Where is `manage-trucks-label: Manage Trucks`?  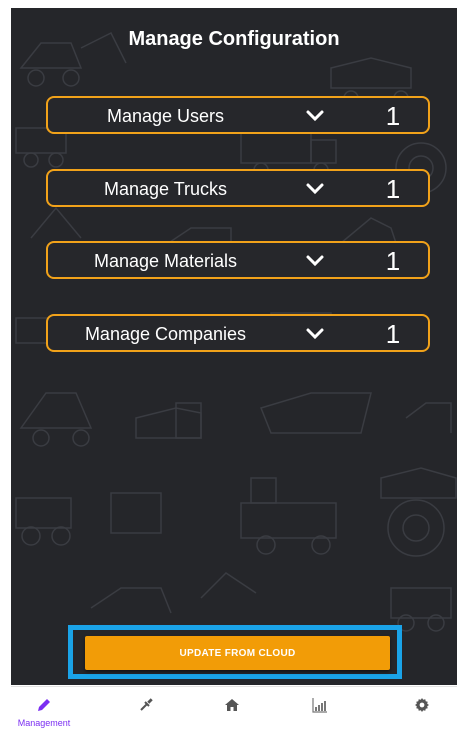
manage-trucks-label: Manage Trucks is located at coordinates (165, 189).